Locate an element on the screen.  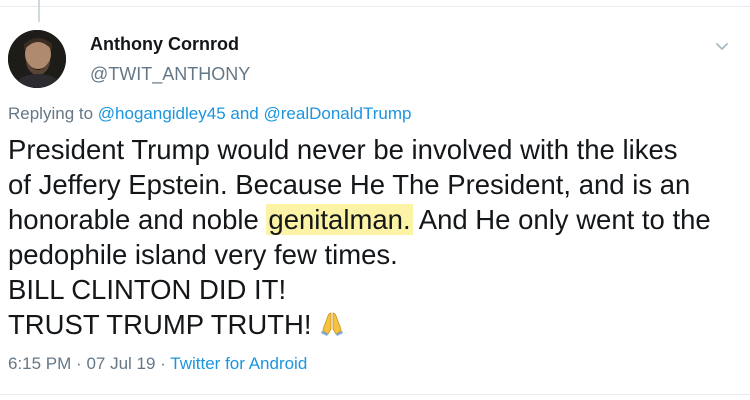
avatar-image is located at coordinates (37, 59).